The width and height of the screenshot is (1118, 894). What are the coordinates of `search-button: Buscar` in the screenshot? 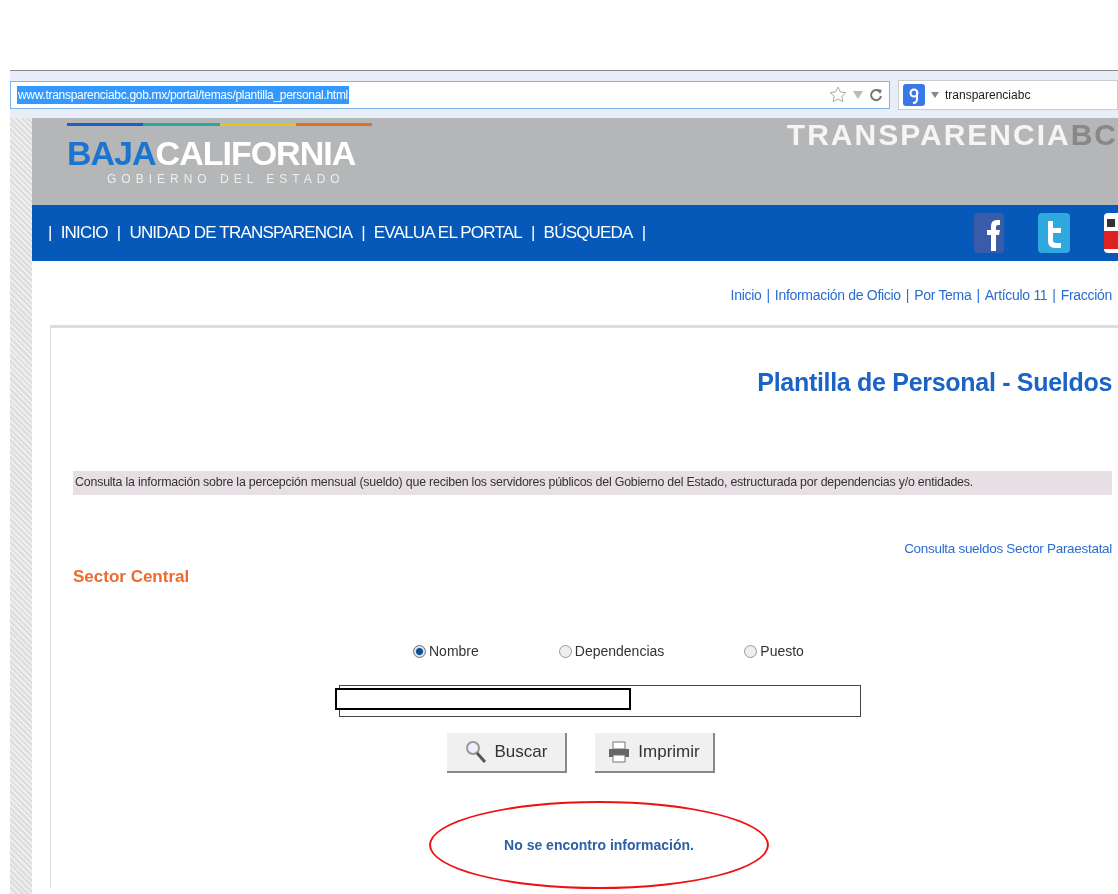 It's located at (507, 753).